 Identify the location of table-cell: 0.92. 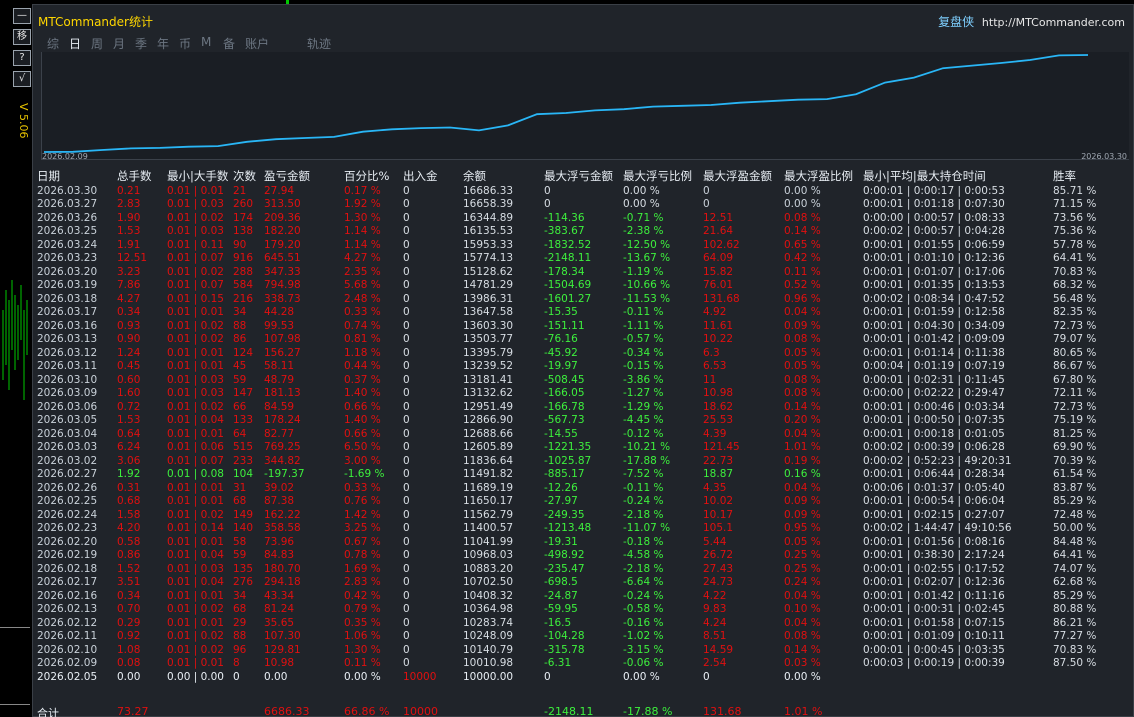
(129, 636).